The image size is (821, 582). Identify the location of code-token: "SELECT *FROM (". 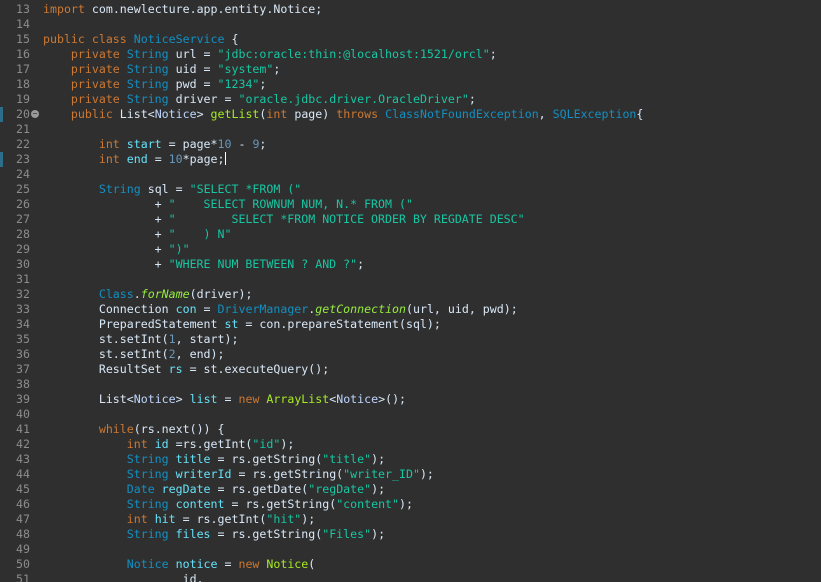
(245, 189).